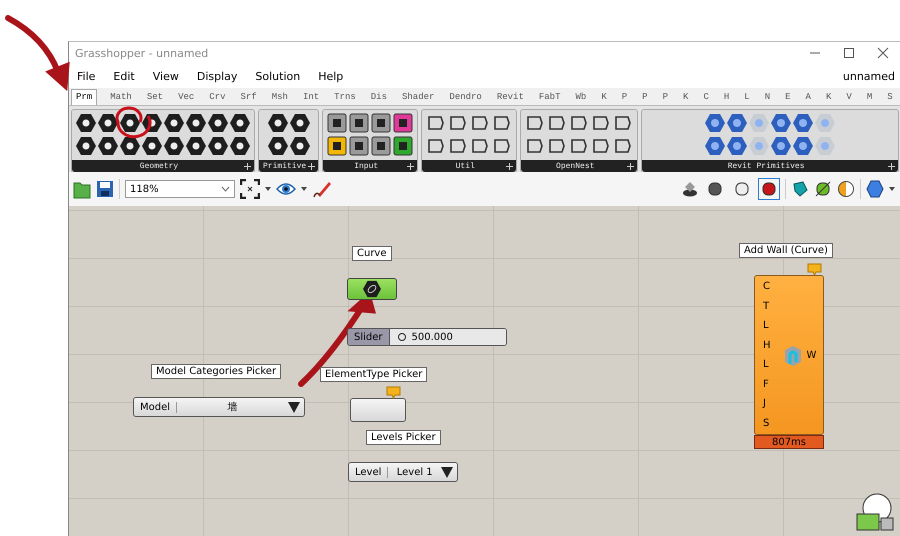 The height and width of the screenshot is (536, 900). I want to click on input-parameter: H, so click(767, 345).